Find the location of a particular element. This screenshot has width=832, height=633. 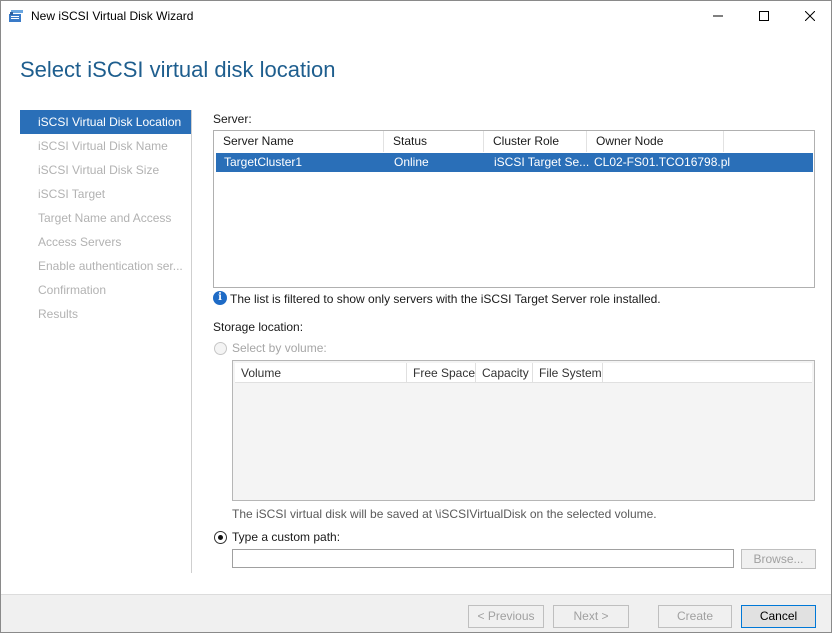

storage-location-label: Storage location: is located at coordinates (258, 327).